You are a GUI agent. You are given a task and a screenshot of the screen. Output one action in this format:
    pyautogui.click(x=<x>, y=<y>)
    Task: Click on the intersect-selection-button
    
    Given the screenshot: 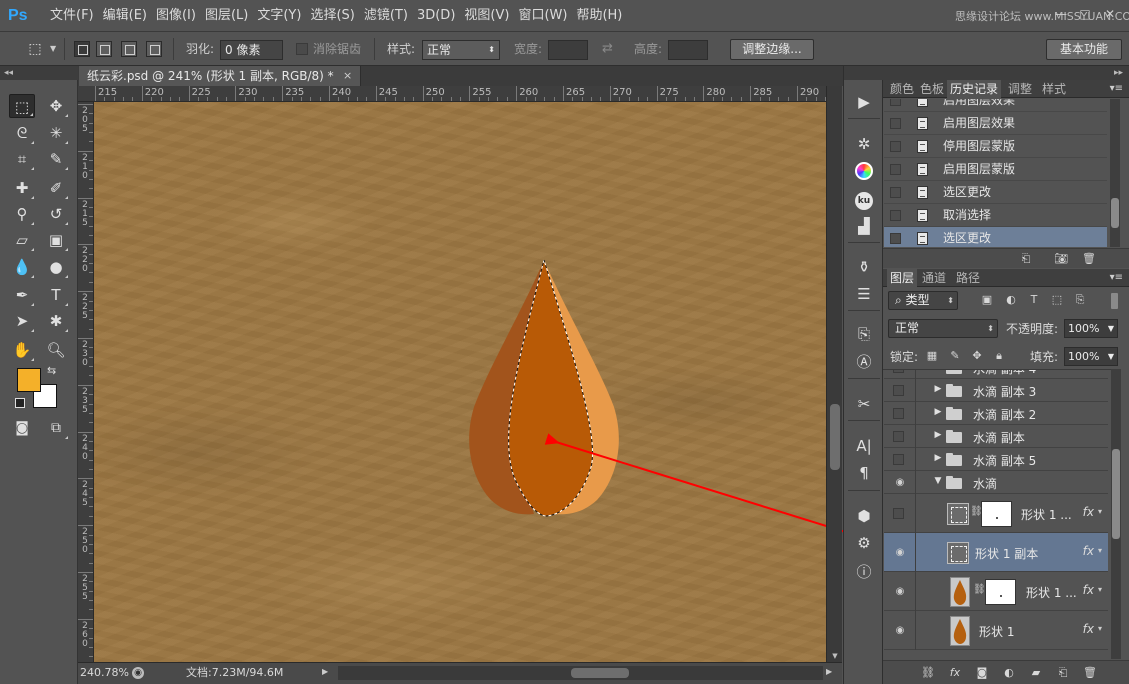 What is the action you would take?
    pyautogui.click(x=154, y=49)
    